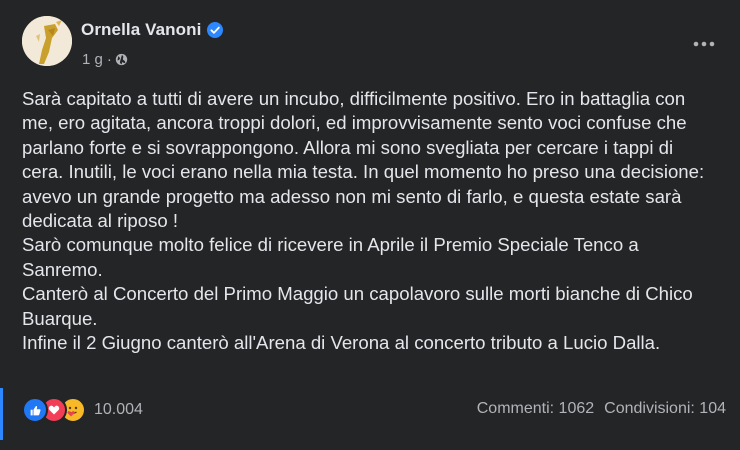  I want to click on post-stats: Commenti: 1062 Condivisioni: 104, so click(601, 409).